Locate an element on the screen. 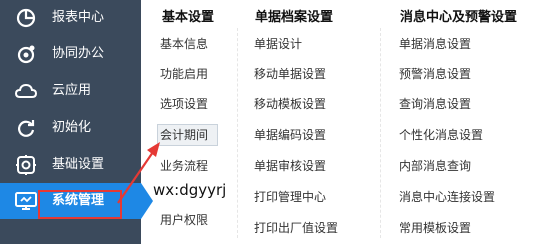 The image size is (551, 244). annotation-arrow is located at coordinates (138, 173).